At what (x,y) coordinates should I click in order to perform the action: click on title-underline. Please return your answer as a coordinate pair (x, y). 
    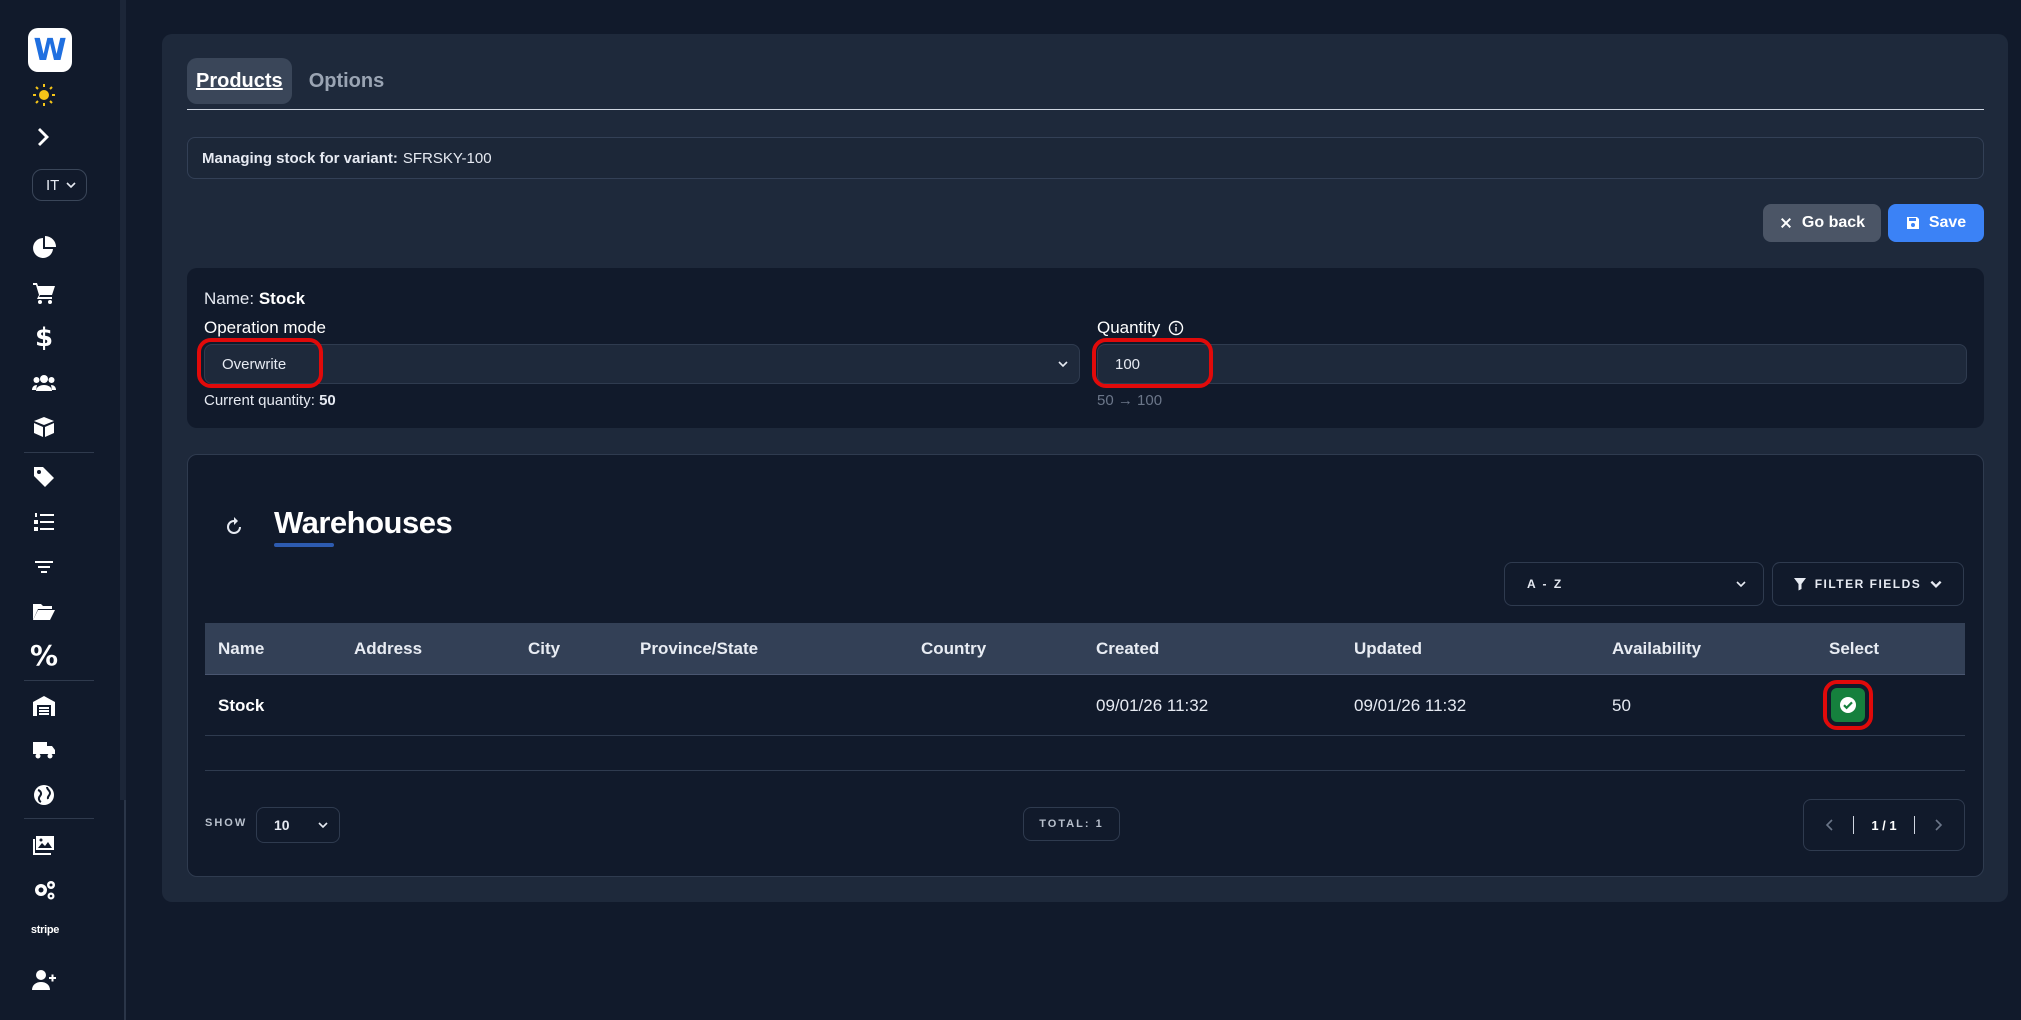
    Looking at the image, I should click on (304, 545).